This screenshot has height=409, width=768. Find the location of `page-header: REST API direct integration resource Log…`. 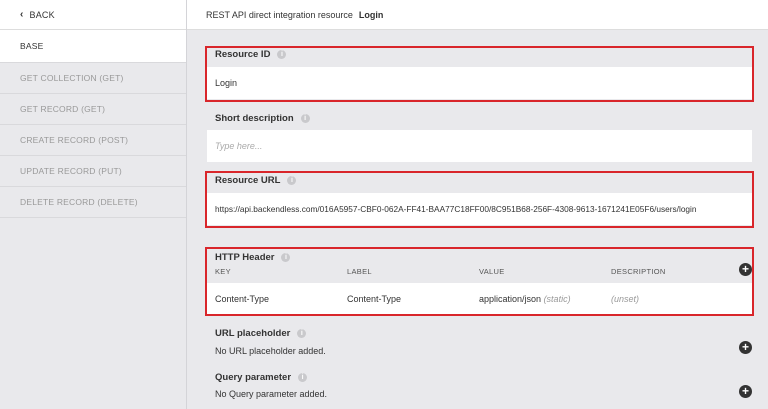

page-header: REST API direct integration resource Log… is located at coordinates (477, 15).